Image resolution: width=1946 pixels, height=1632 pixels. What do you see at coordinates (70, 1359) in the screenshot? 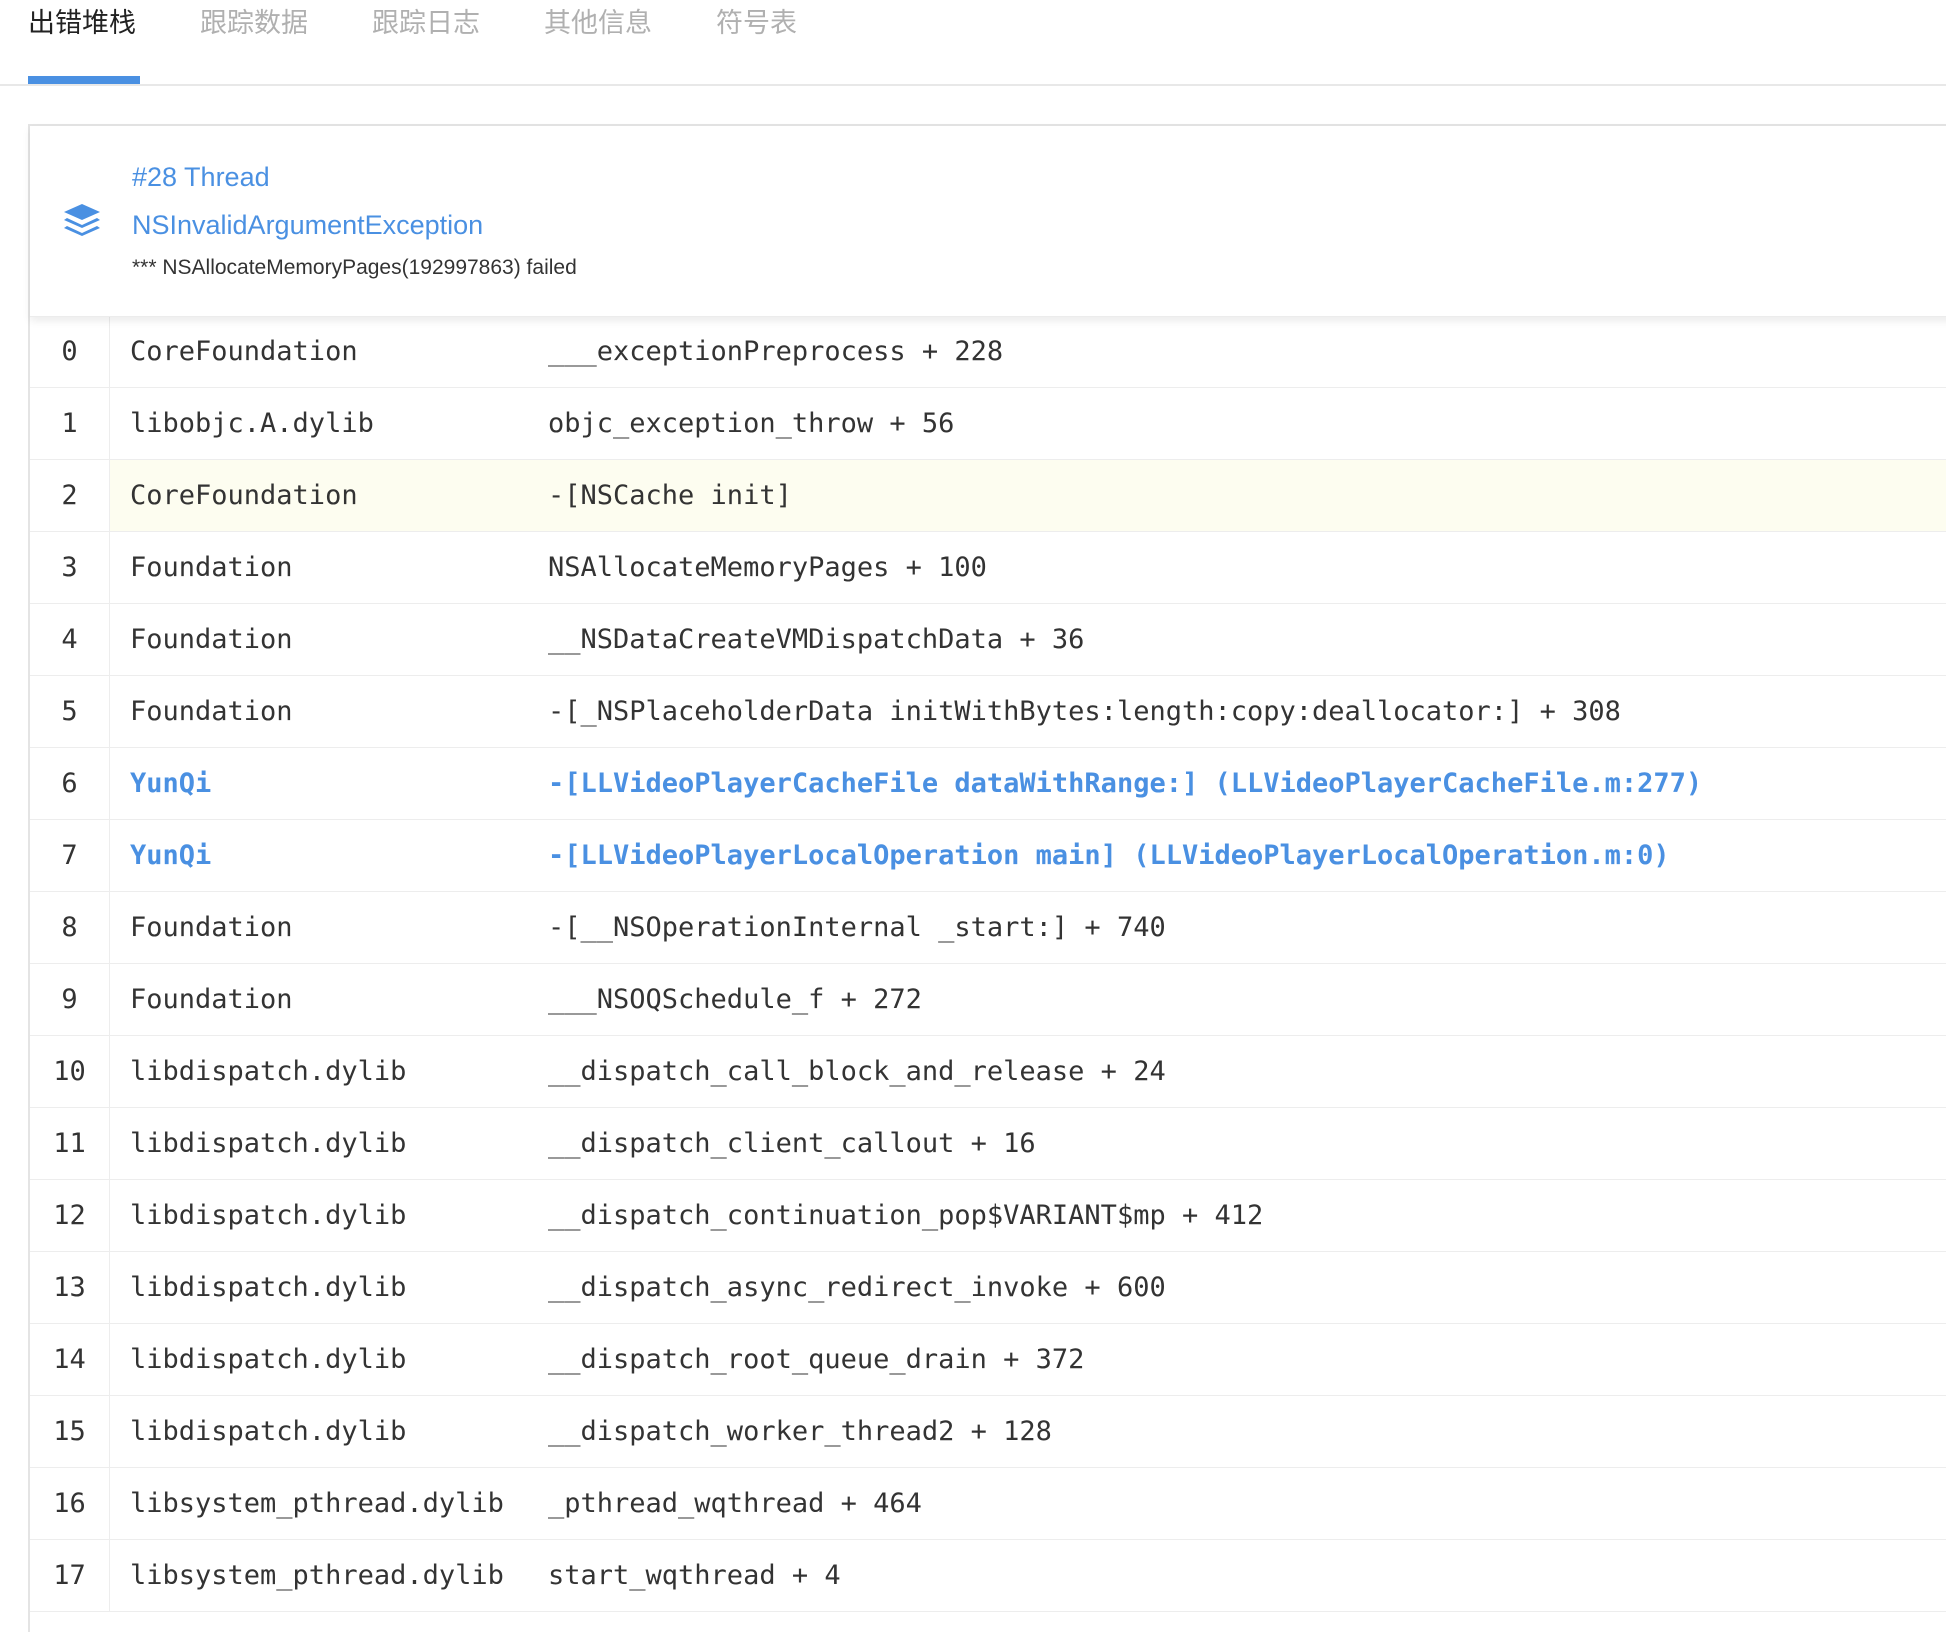
I see `frame-index: 14` at bounding box center [70, 1359].